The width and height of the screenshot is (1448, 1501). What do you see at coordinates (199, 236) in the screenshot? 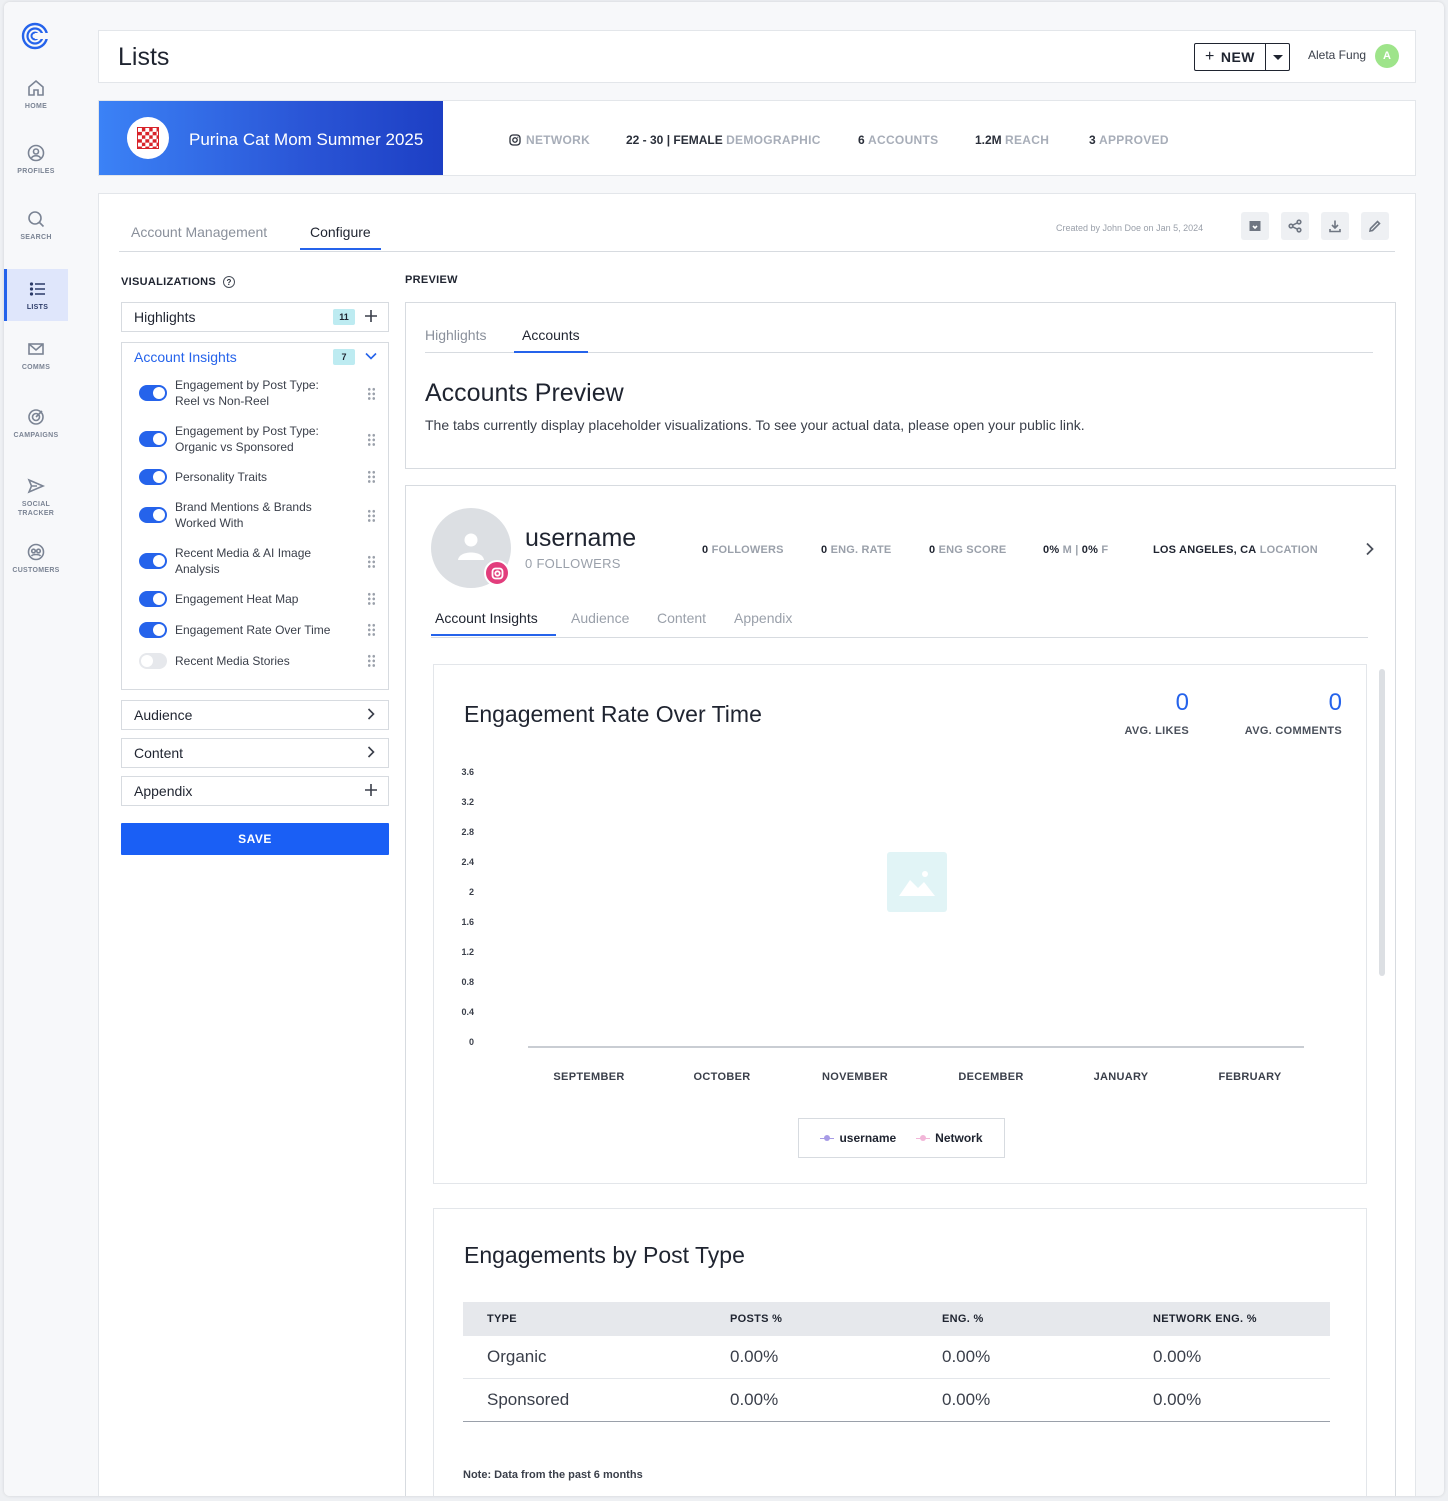
I see `tab-account-management: Account Management` at bounding box center [199, 236].